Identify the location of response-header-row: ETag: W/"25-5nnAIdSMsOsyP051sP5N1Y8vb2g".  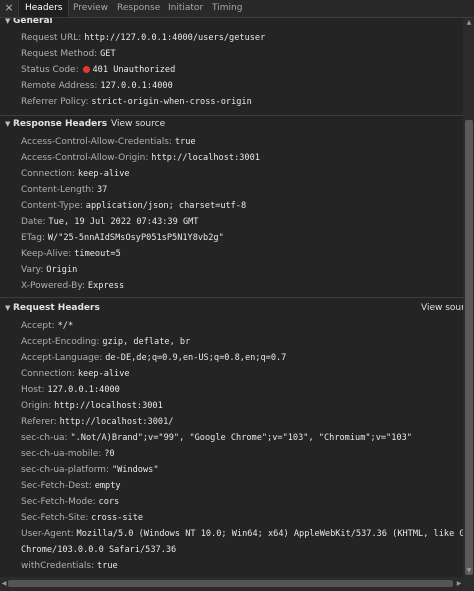
(122, 238).